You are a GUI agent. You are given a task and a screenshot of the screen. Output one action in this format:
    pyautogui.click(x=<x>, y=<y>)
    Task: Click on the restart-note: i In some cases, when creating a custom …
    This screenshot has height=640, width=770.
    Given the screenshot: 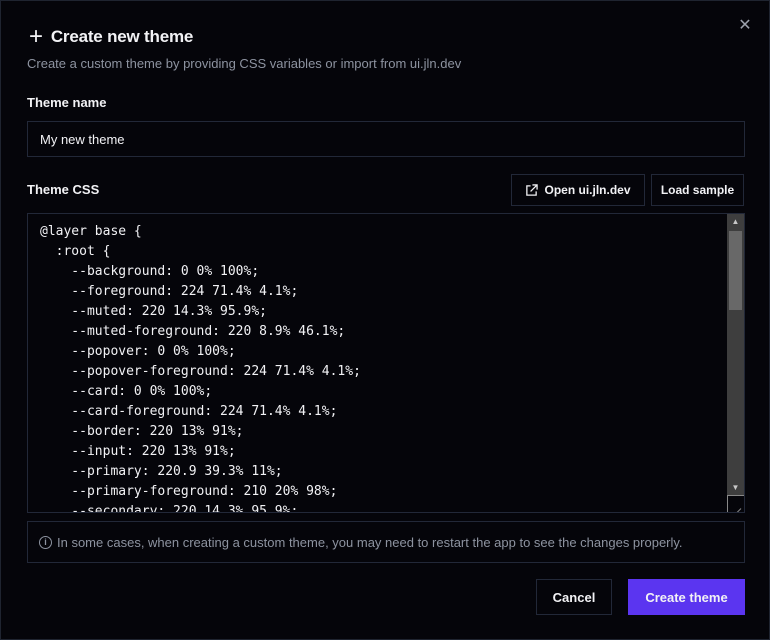 What is the action you would take?
    pyautogui.click(x=386, y=542)
    